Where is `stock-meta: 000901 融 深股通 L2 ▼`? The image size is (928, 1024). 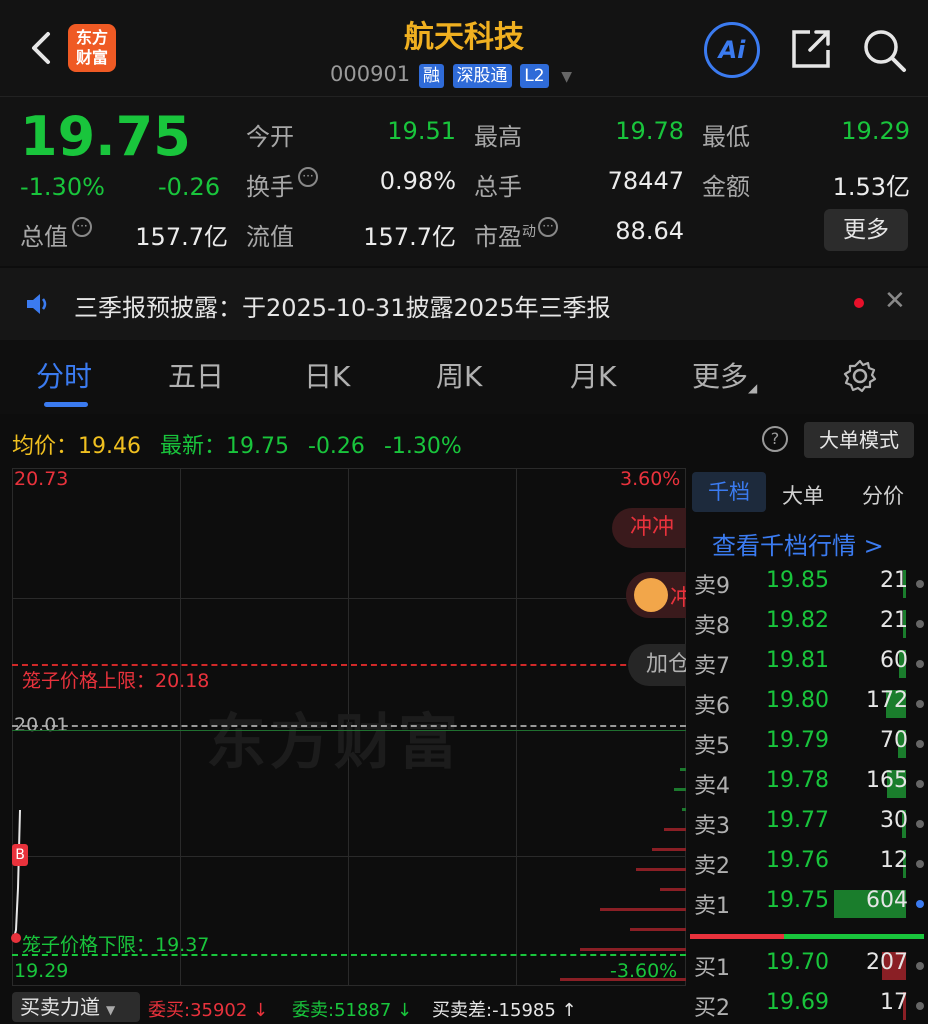 stock-meta: 000901 融 深股通 L2 ▼ is located at coordinates (451, 75).